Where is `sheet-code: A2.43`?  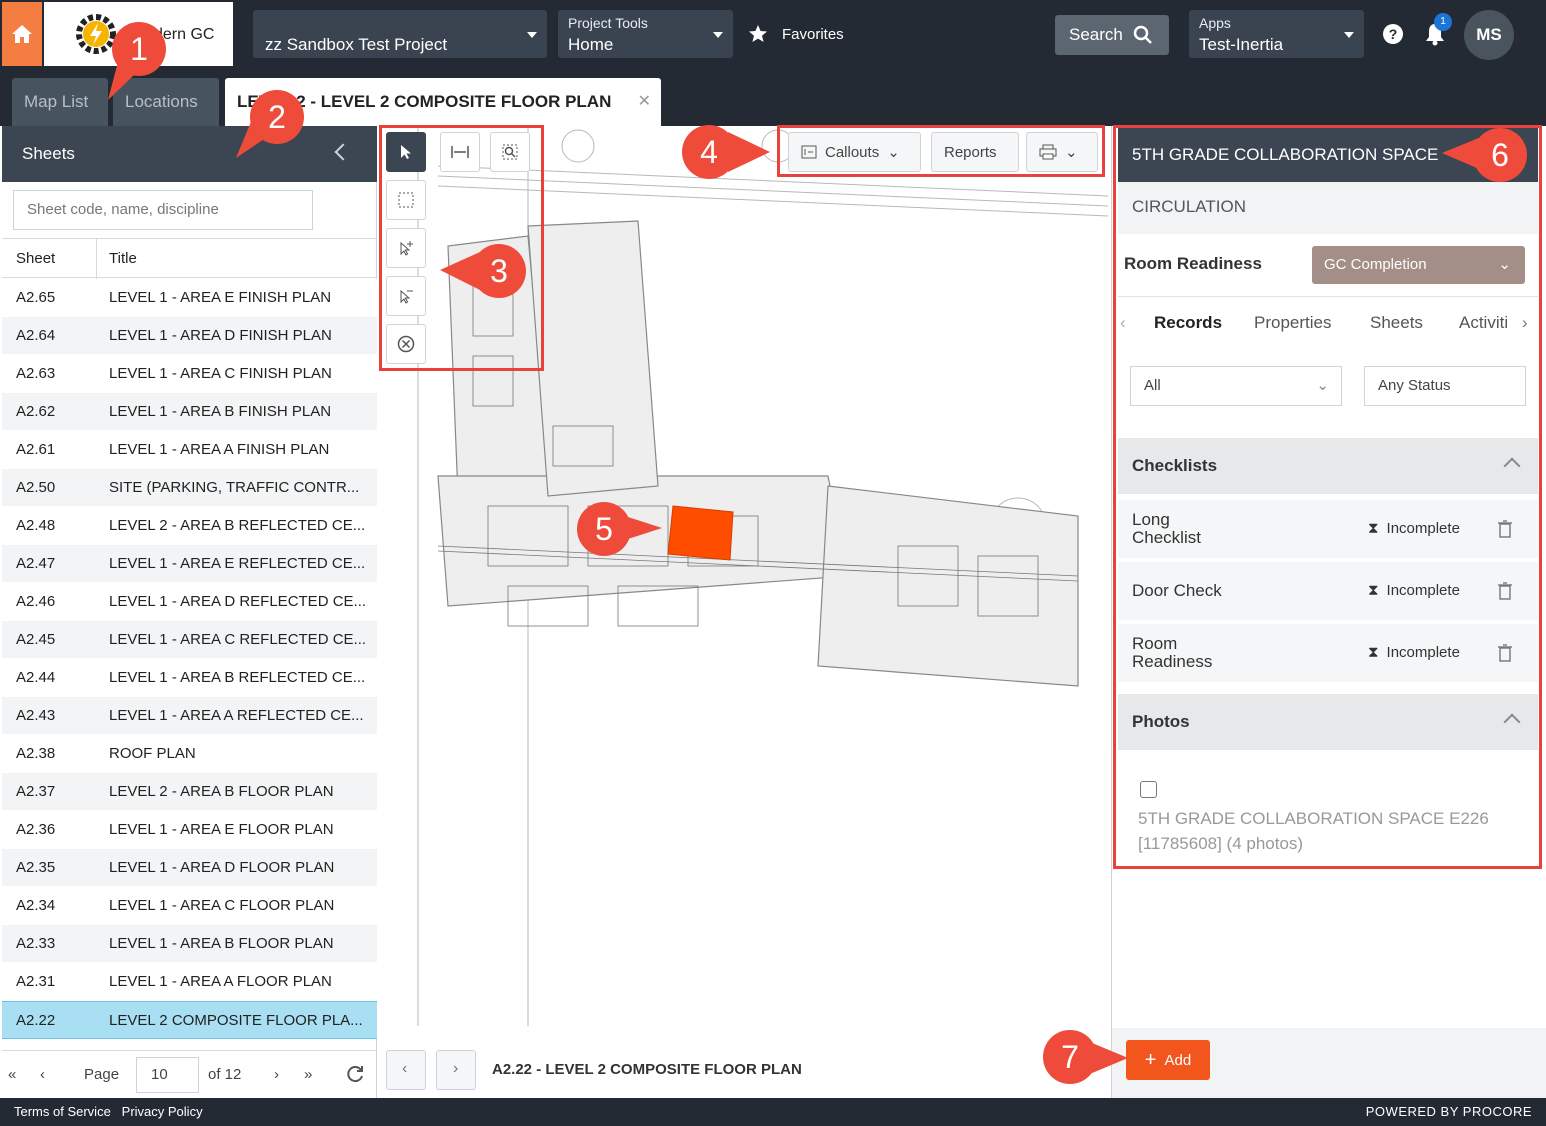 sheet-code: A2.43 is located at coordinates (36, 715).